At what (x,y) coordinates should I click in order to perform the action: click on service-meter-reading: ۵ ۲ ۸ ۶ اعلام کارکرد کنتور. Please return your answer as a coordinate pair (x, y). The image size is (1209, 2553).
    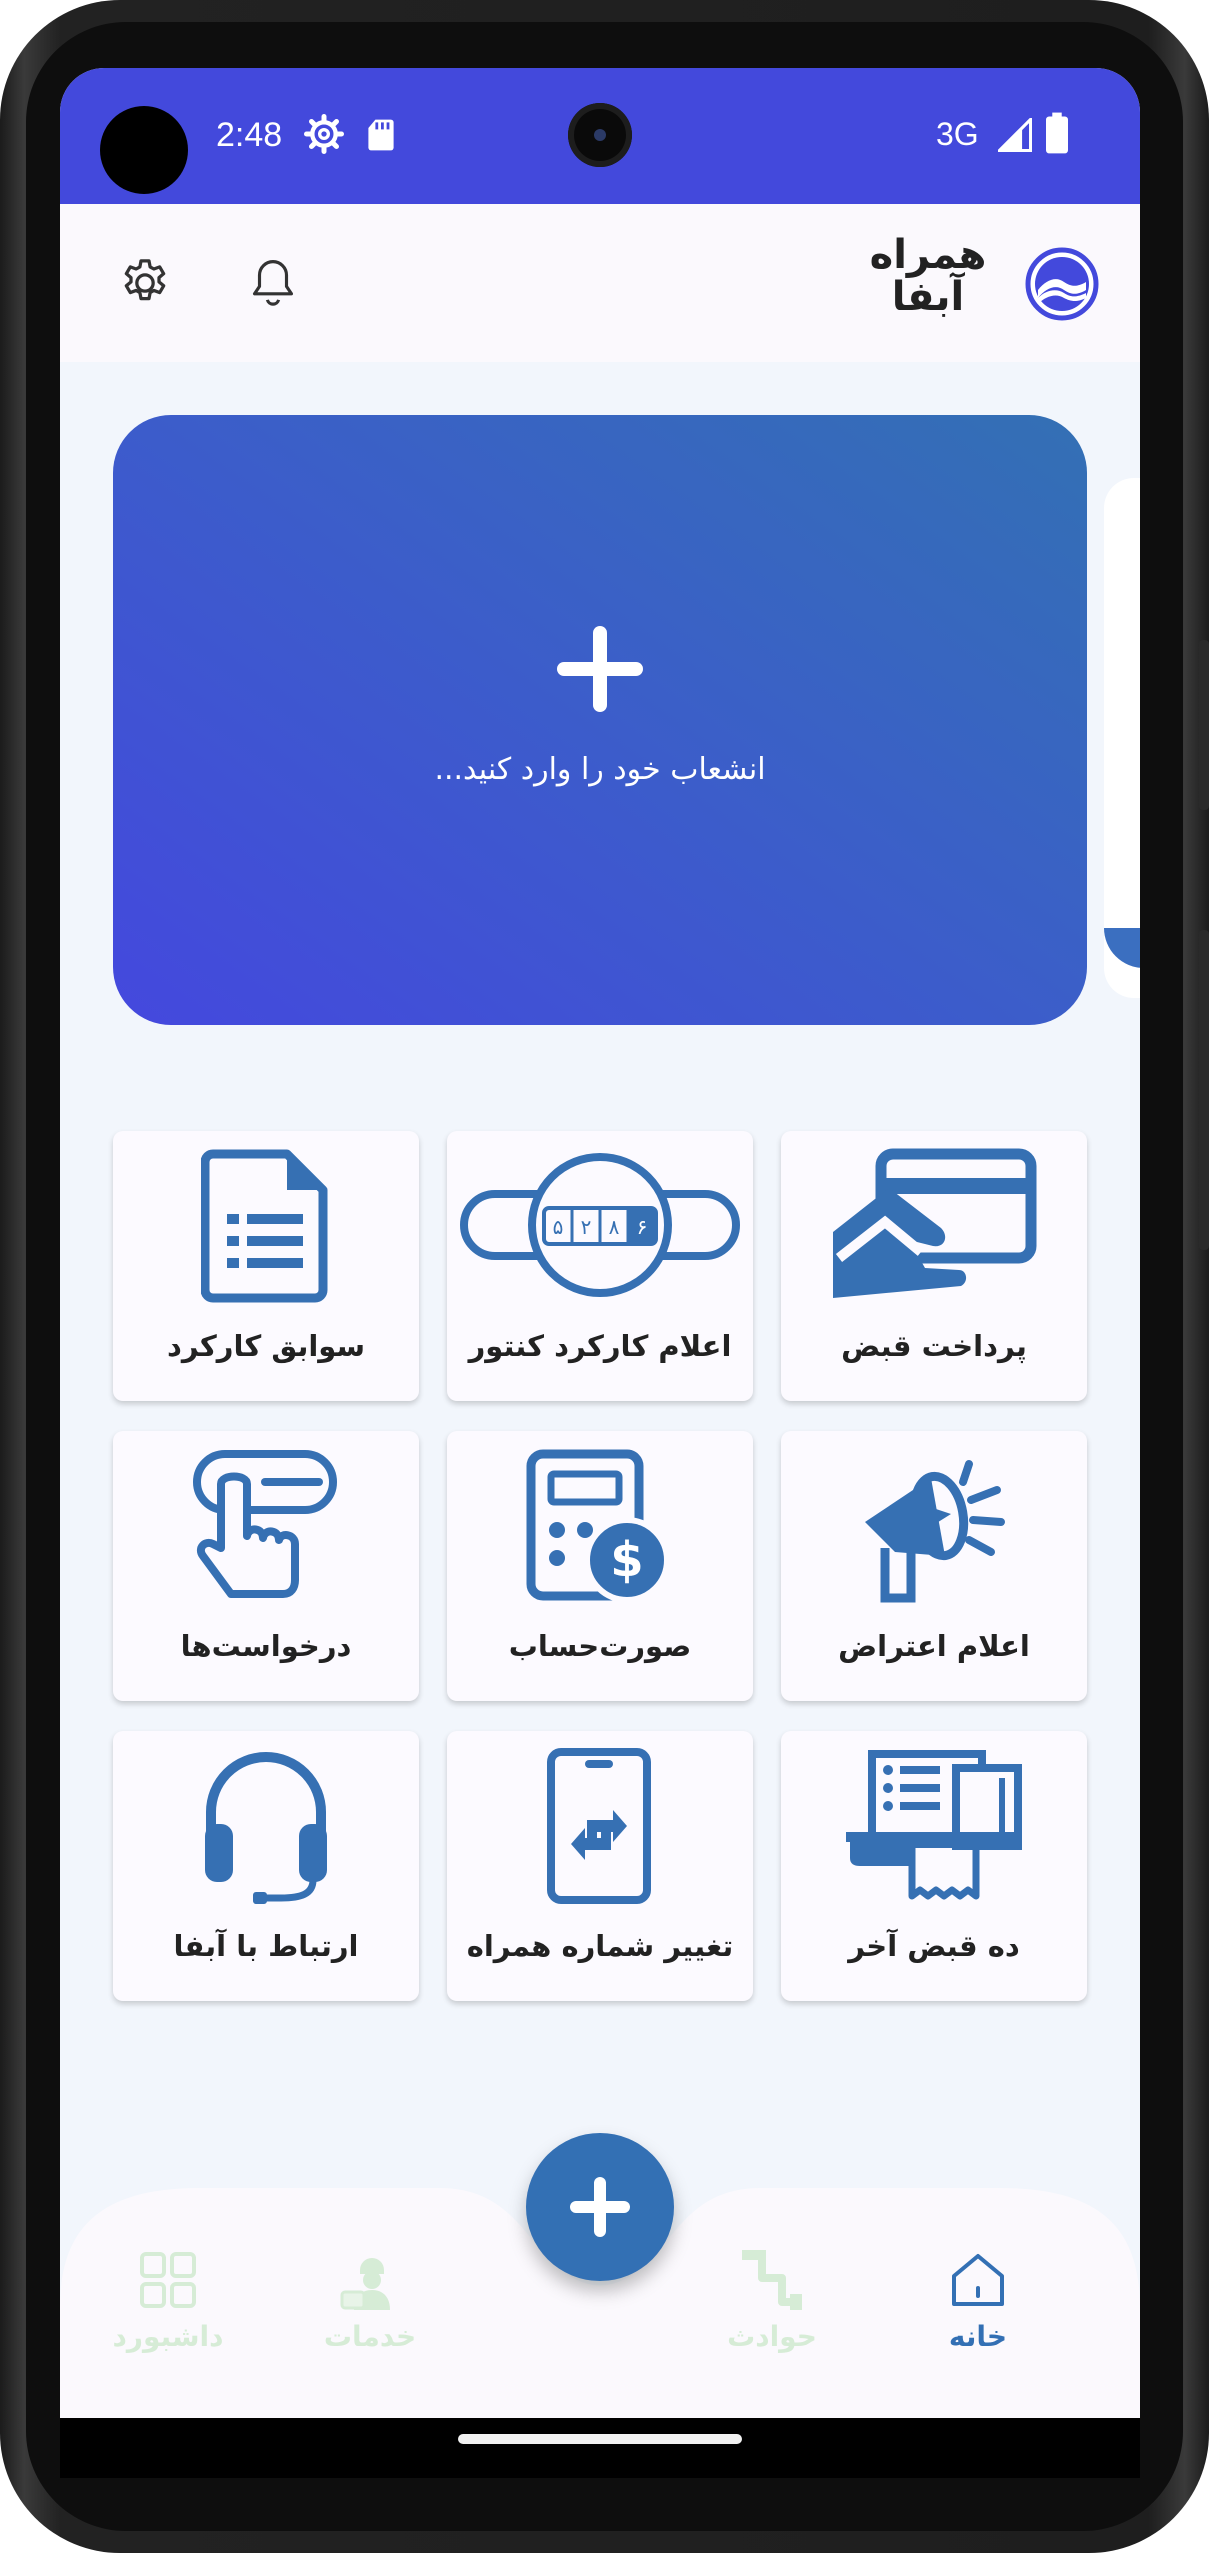
    Looking at the image, I should click on (600, 1266).